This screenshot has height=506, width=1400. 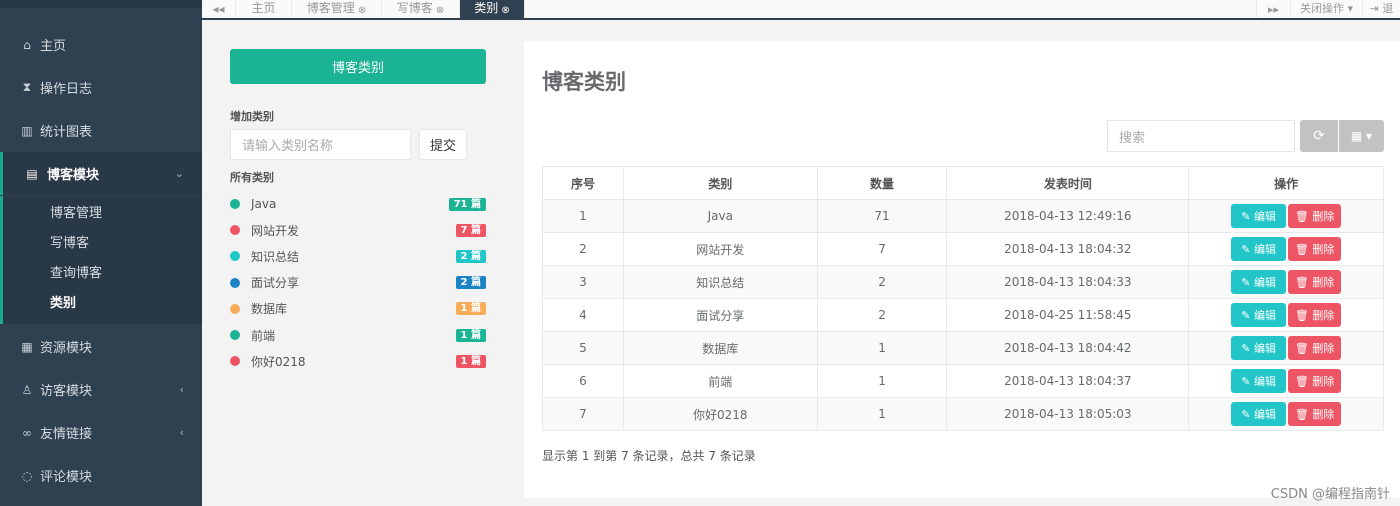 I want to click on bar-chart-icon: ▥, so click(x=27, y=130).